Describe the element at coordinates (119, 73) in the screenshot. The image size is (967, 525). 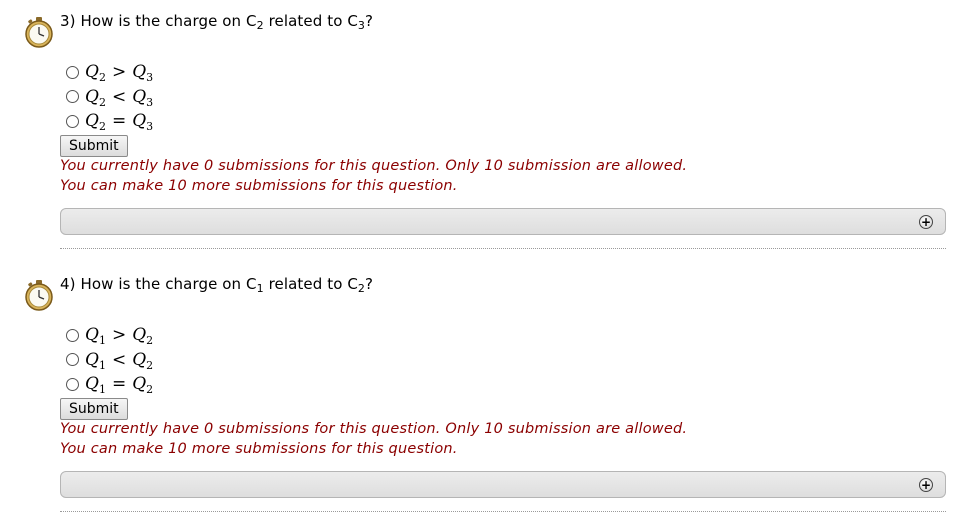
I see `option-math: Q2 > Q3` at that location.